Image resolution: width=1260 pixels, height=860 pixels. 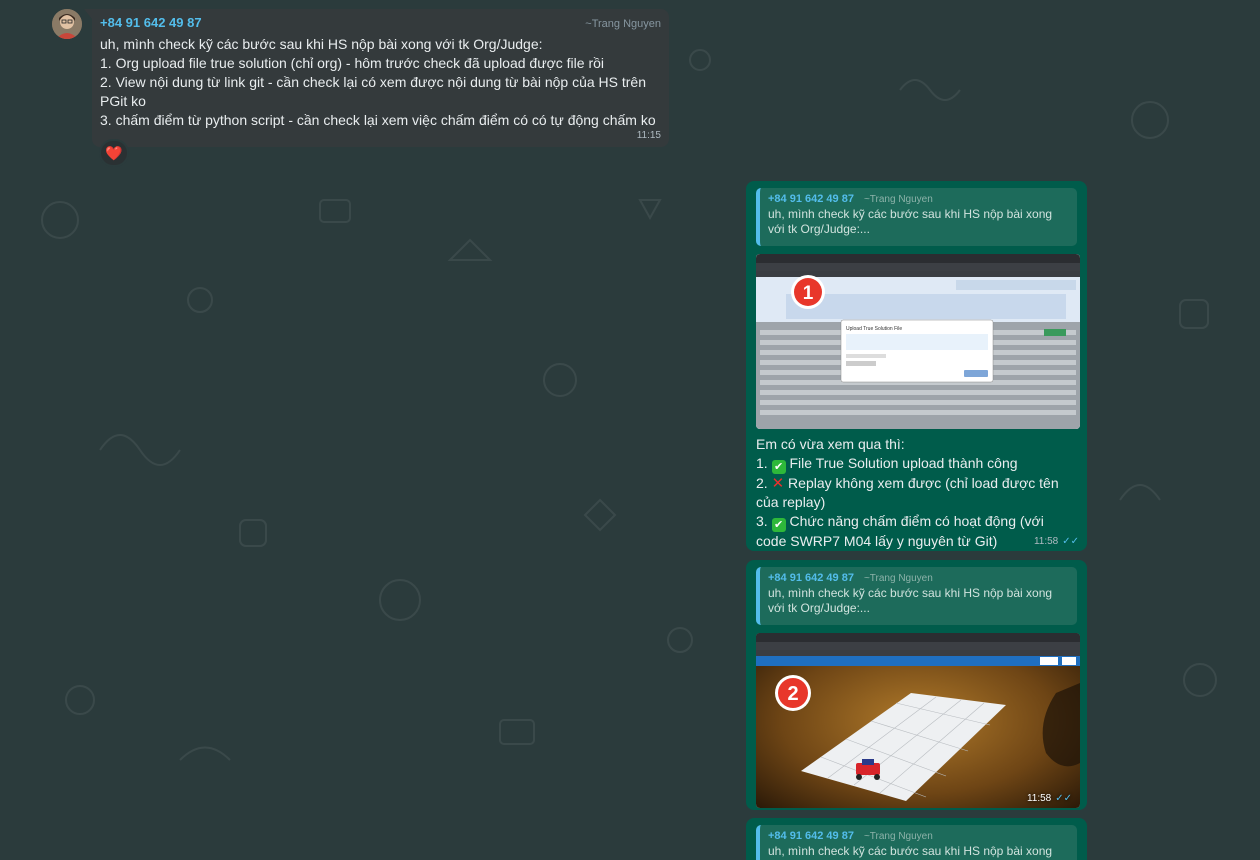 I want to click on result-item: File True Solution upload thành công, so click(x=903, y=463).